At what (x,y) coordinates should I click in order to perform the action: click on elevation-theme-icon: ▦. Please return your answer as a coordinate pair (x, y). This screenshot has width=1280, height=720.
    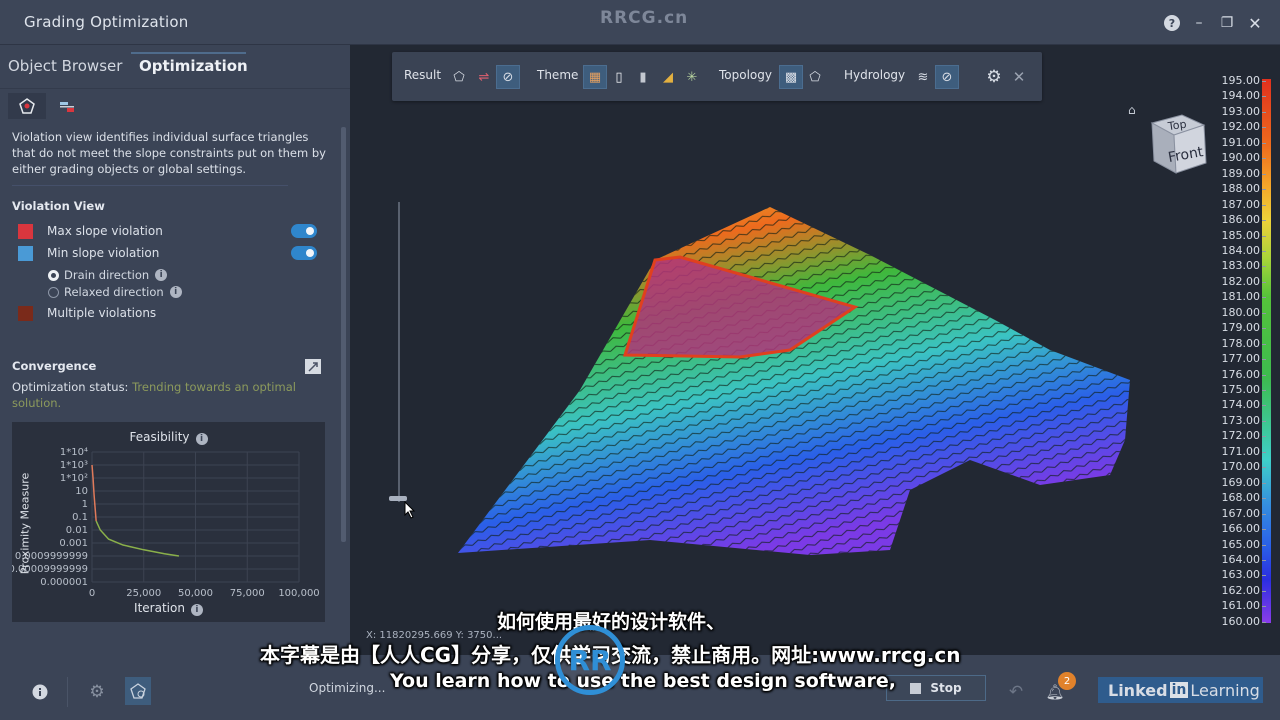
    Looking at the image, I should click on (595, 77).